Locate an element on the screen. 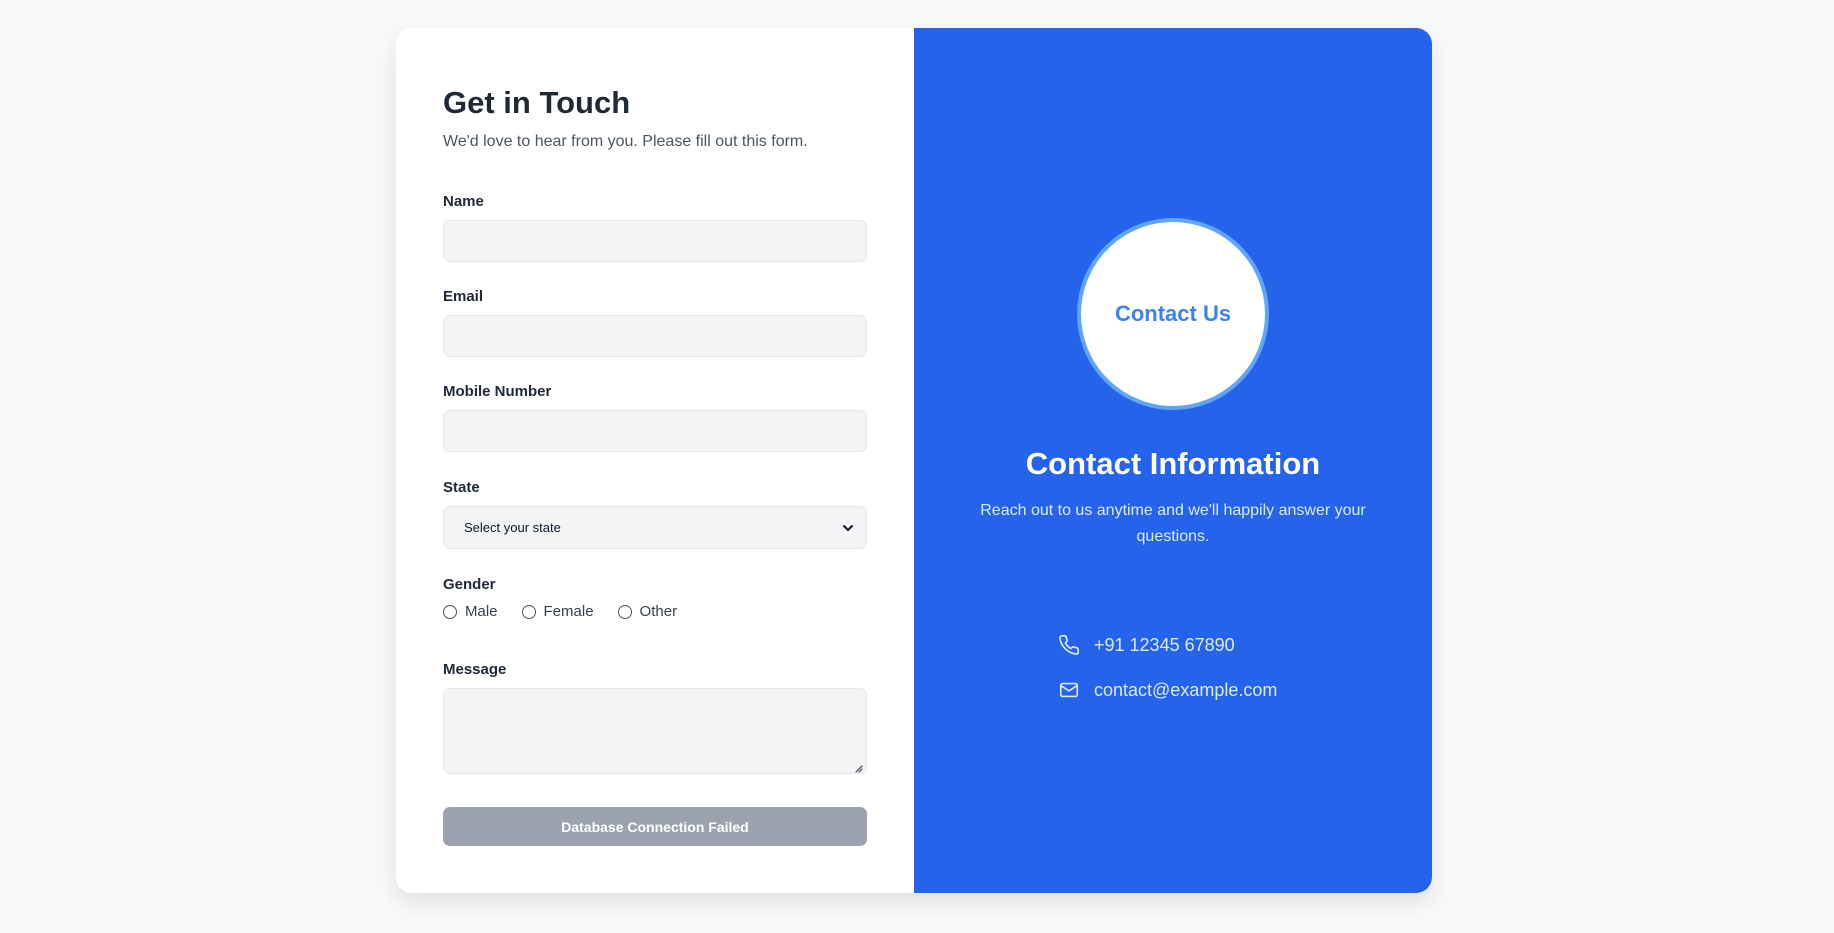 Image resolution: width=1834 pixels, height=933 pixels. state-field-group: State Select your state is located at coordinates (655, 514).